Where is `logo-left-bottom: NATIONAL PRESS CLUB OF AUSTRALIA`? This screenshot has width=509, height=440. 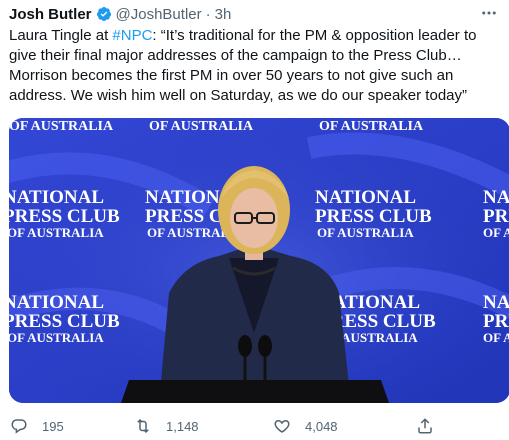 logo-left-bottom: NATIONAL PRESS CLUB OF AUSTRALIA is located at coordinates (64, 318).